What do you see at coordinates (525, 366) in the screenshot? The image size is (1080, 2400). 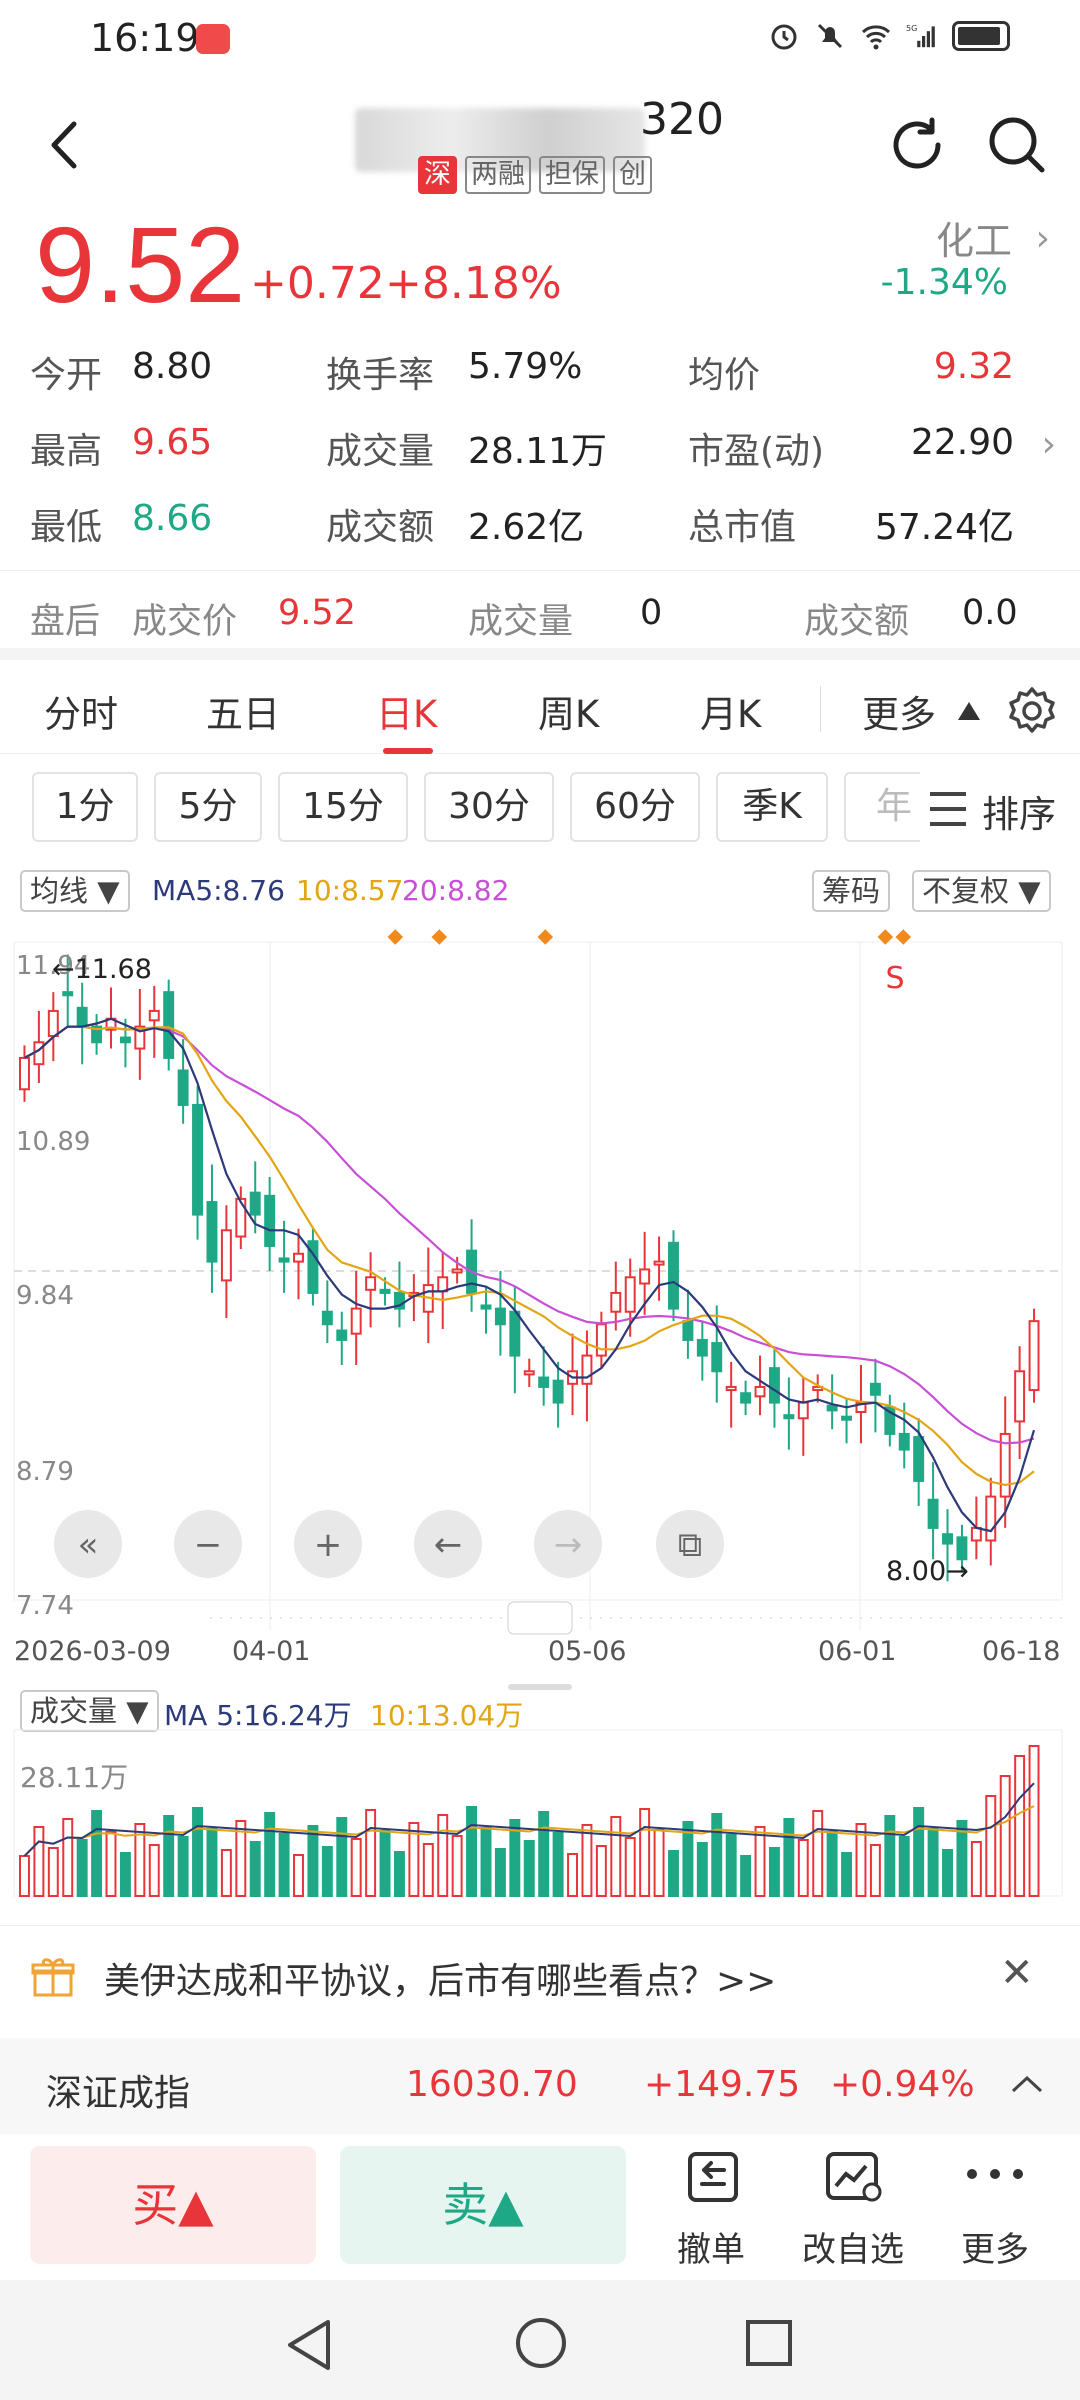 I see `turnover-value: 5.79%` at bounding box center [525, 366].